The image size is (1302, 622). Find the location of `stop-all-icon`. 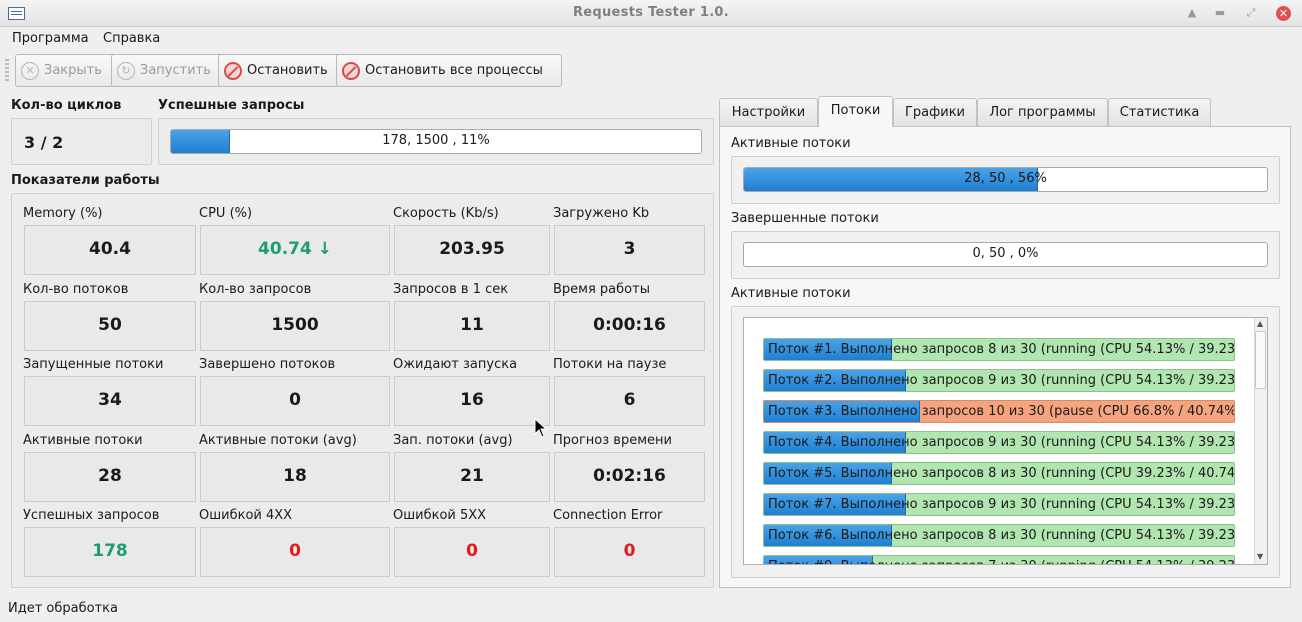

stop-all-icon is located at coordinates (351, 70).